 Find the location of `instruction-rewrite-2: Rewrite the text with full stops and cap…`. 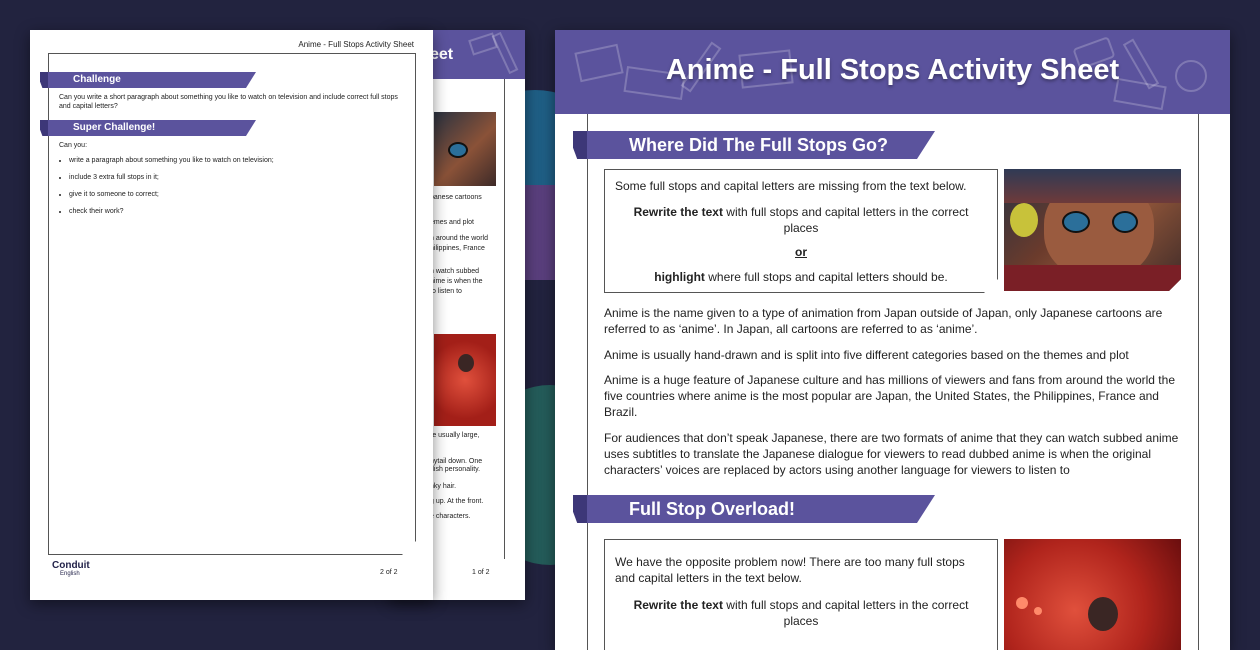

instruction-rewrite-2: Rewrite the text with full stops and cap… is located at coordinates (801, 613).